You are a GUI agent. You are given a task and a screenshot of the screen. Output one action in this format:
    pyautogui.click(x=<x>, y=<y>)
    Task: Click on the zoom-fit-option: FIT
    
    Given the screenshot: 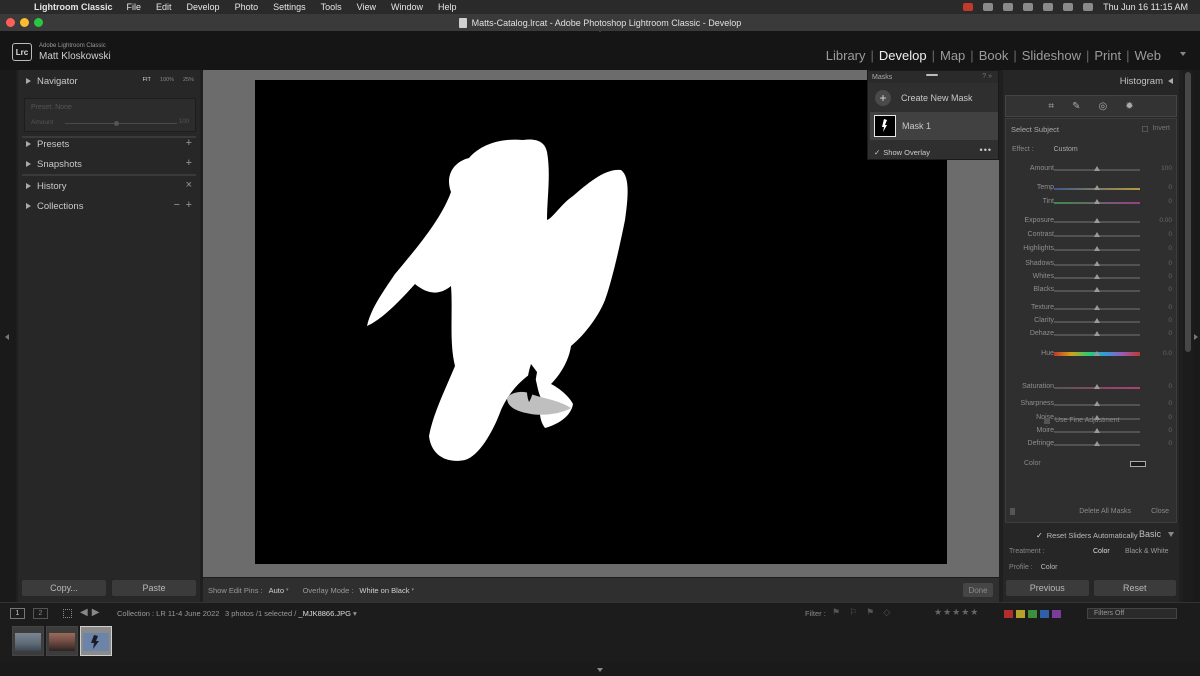 What is the action you would take?
    pyautogui.click(x=147, y=80)
    